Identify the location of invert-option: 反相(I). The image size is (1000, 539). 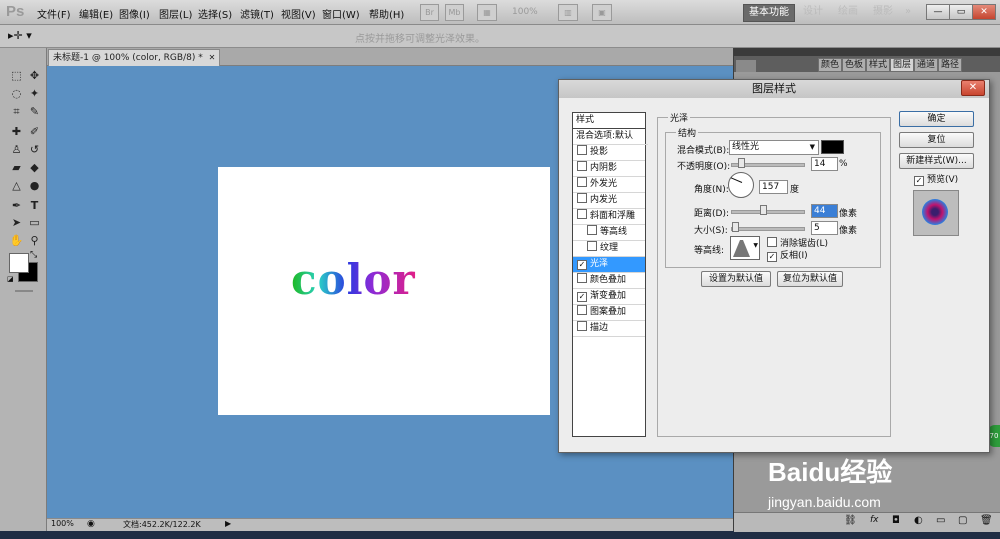
(787, 255).